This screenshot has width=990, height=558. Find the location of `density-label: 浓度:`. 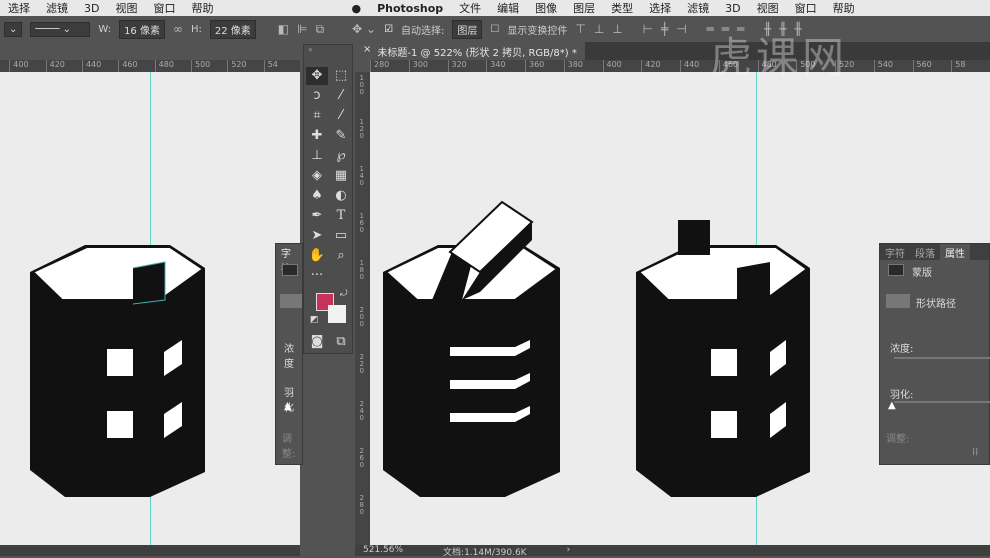

density-label: 浓度: is located at coordinates (902, 349).